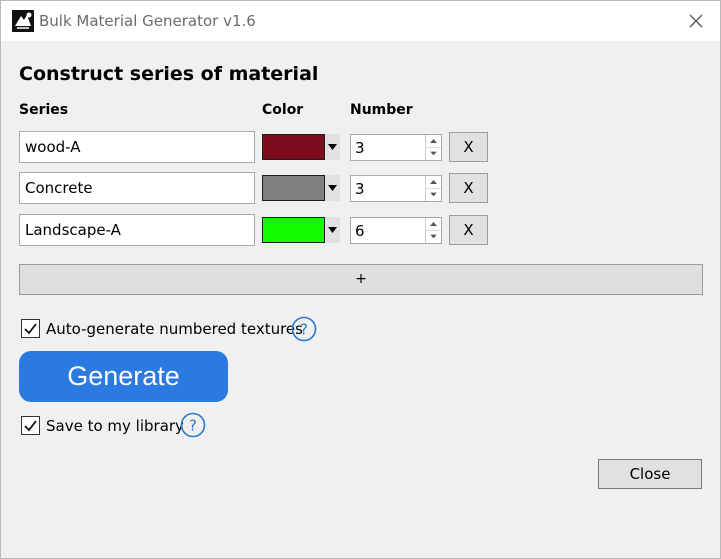 Image resolution: width=721 pixels, height=559 pixels. What do you see at coordinates (44, 110) in the screenshot?
I see `series-column-header: Series` at bounding box center [44, 110].